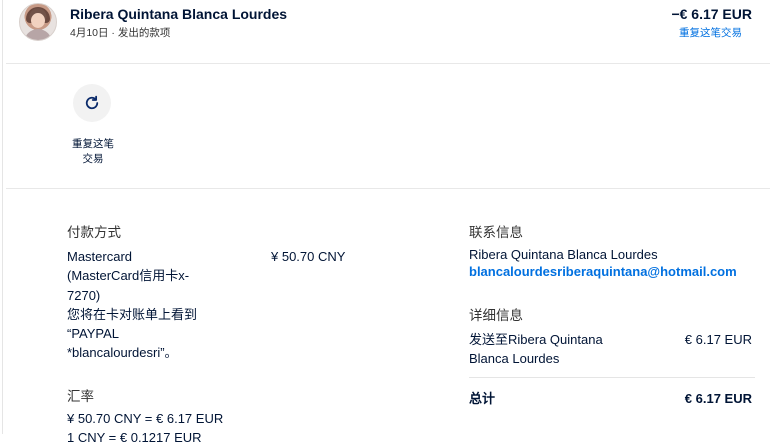 This screenshot has width=770, height=447. I want to click on contact-info-heading: 联系信息, so click(496, 232).